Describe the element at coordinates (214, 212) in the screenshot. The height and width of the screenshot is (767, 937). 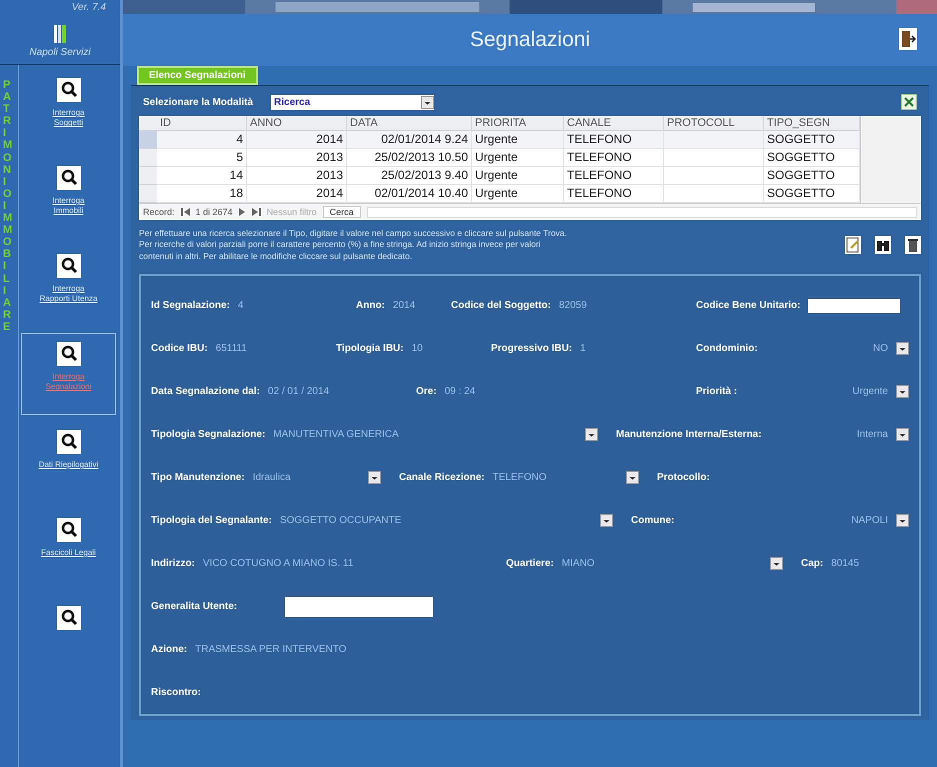
I see `record-position: 1 di 2674` at that location.